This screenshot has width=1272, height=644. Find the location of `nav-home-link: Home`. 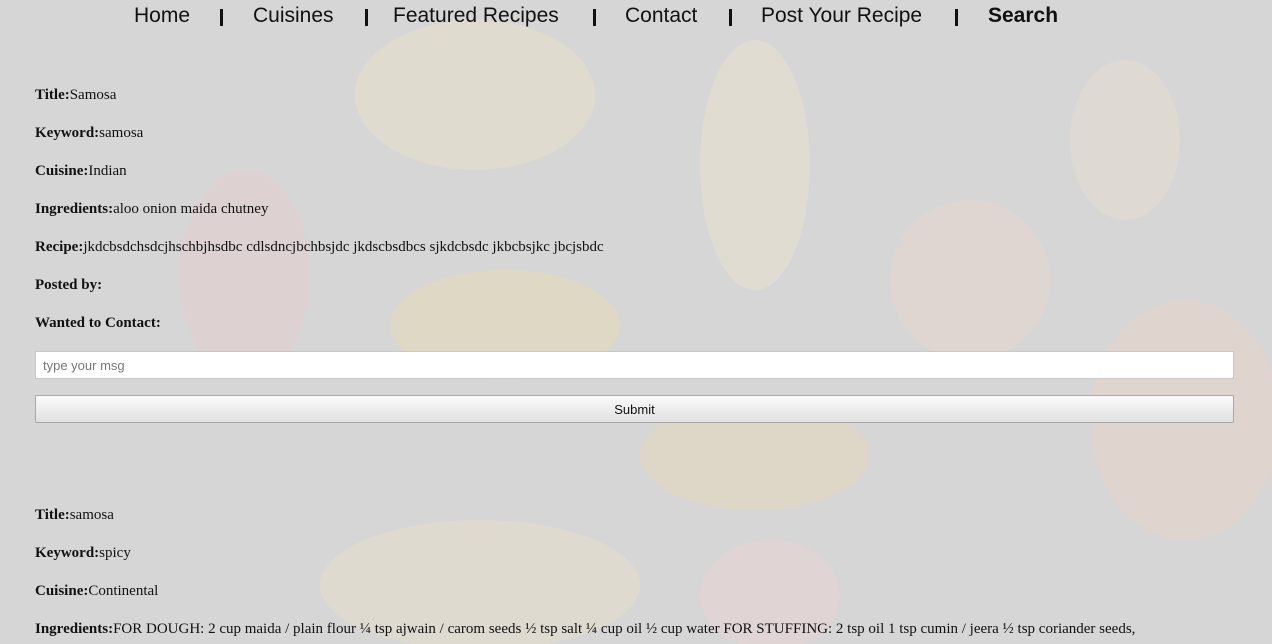

nav-home-link: Home is located at coordinates (162, 16).